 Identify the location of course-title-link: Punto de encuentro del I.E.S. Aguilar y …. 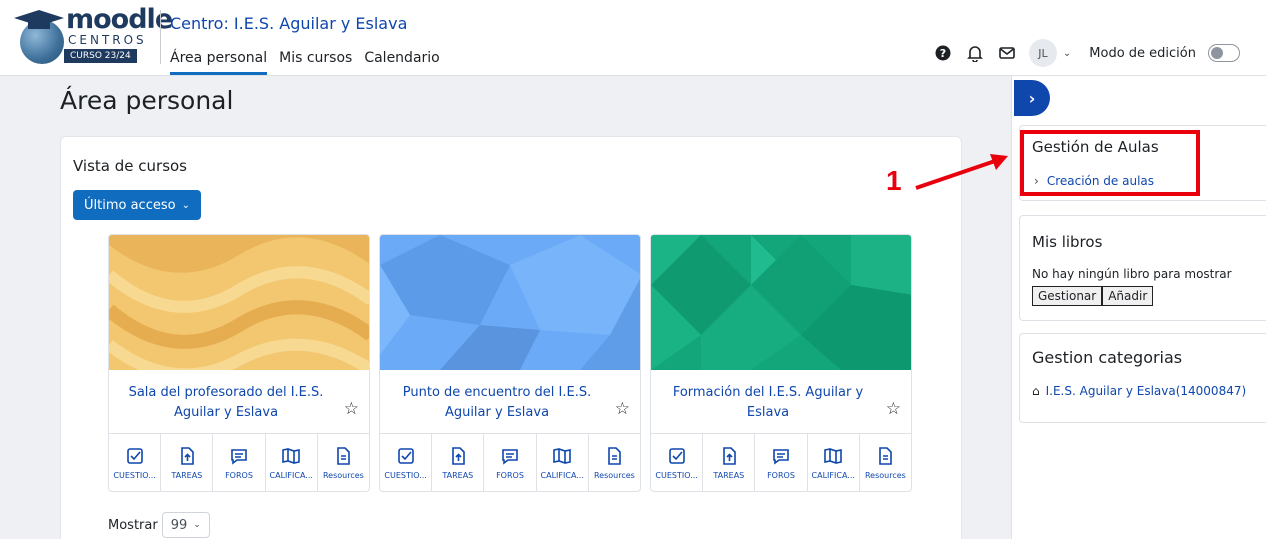
(510, 404).